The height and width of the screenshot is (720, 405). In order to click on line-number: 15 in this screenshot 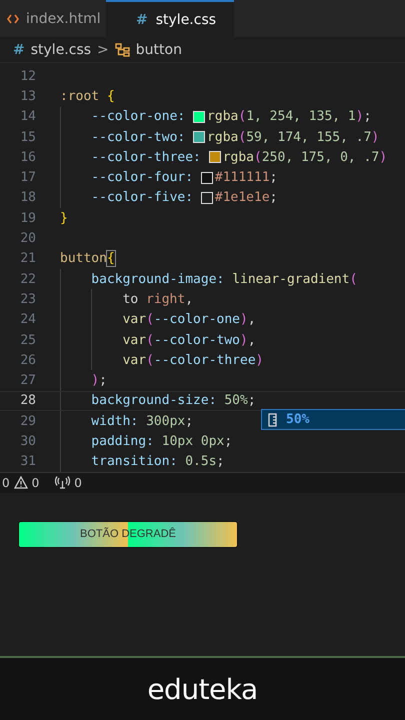, I will do `click(28, 137)`.